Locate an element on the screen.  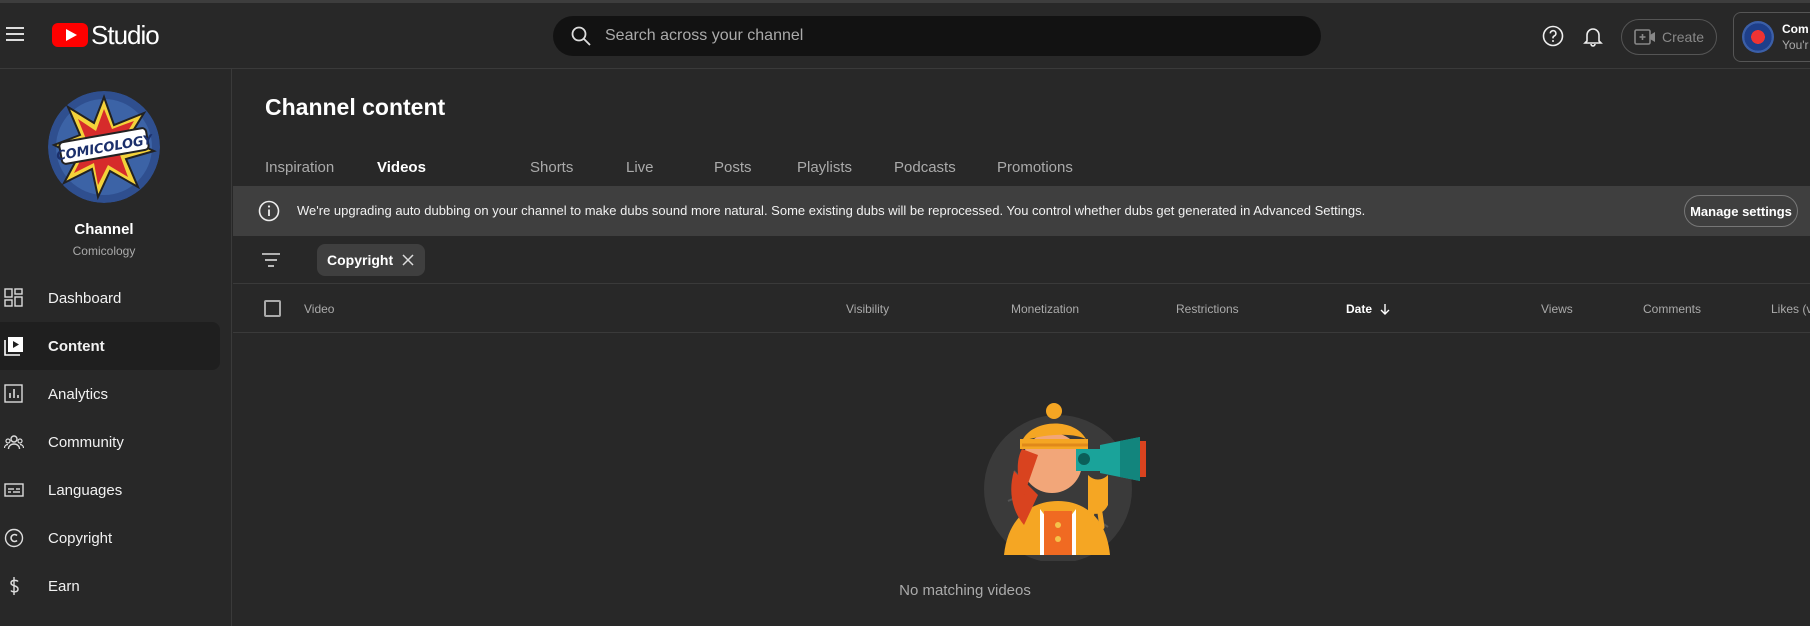
column-date: Date is located at coordinates (1368, 309).